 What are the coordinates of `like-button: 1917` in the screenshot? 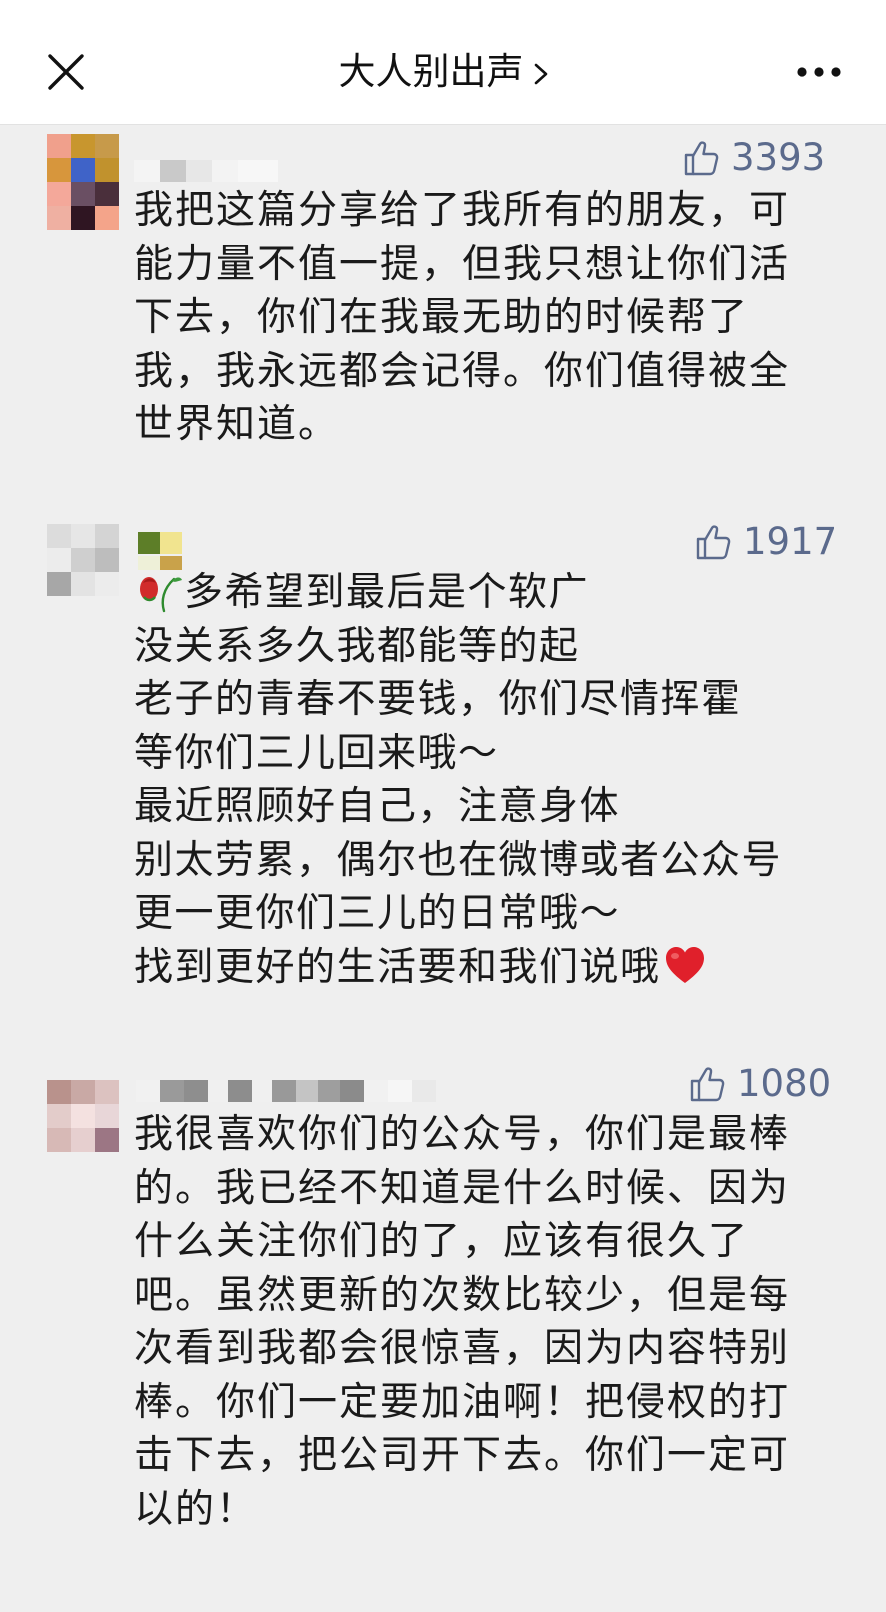 It's located at (765, 541).